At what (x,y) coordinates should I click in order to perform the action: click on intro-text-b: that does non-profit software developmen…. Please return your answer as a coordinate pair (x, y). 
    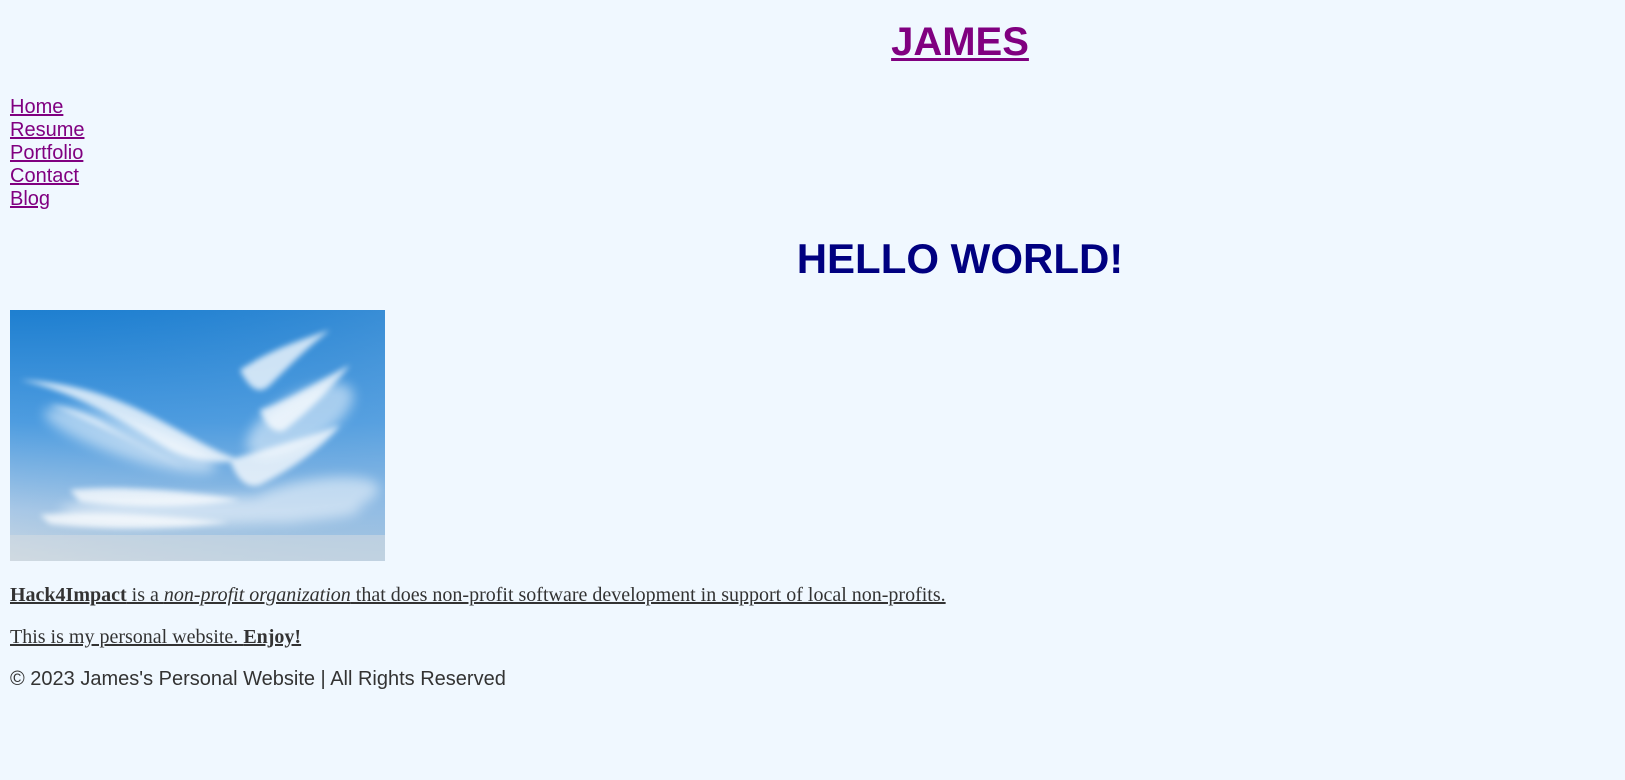
    Looking at the image, I should click on (648, 595).